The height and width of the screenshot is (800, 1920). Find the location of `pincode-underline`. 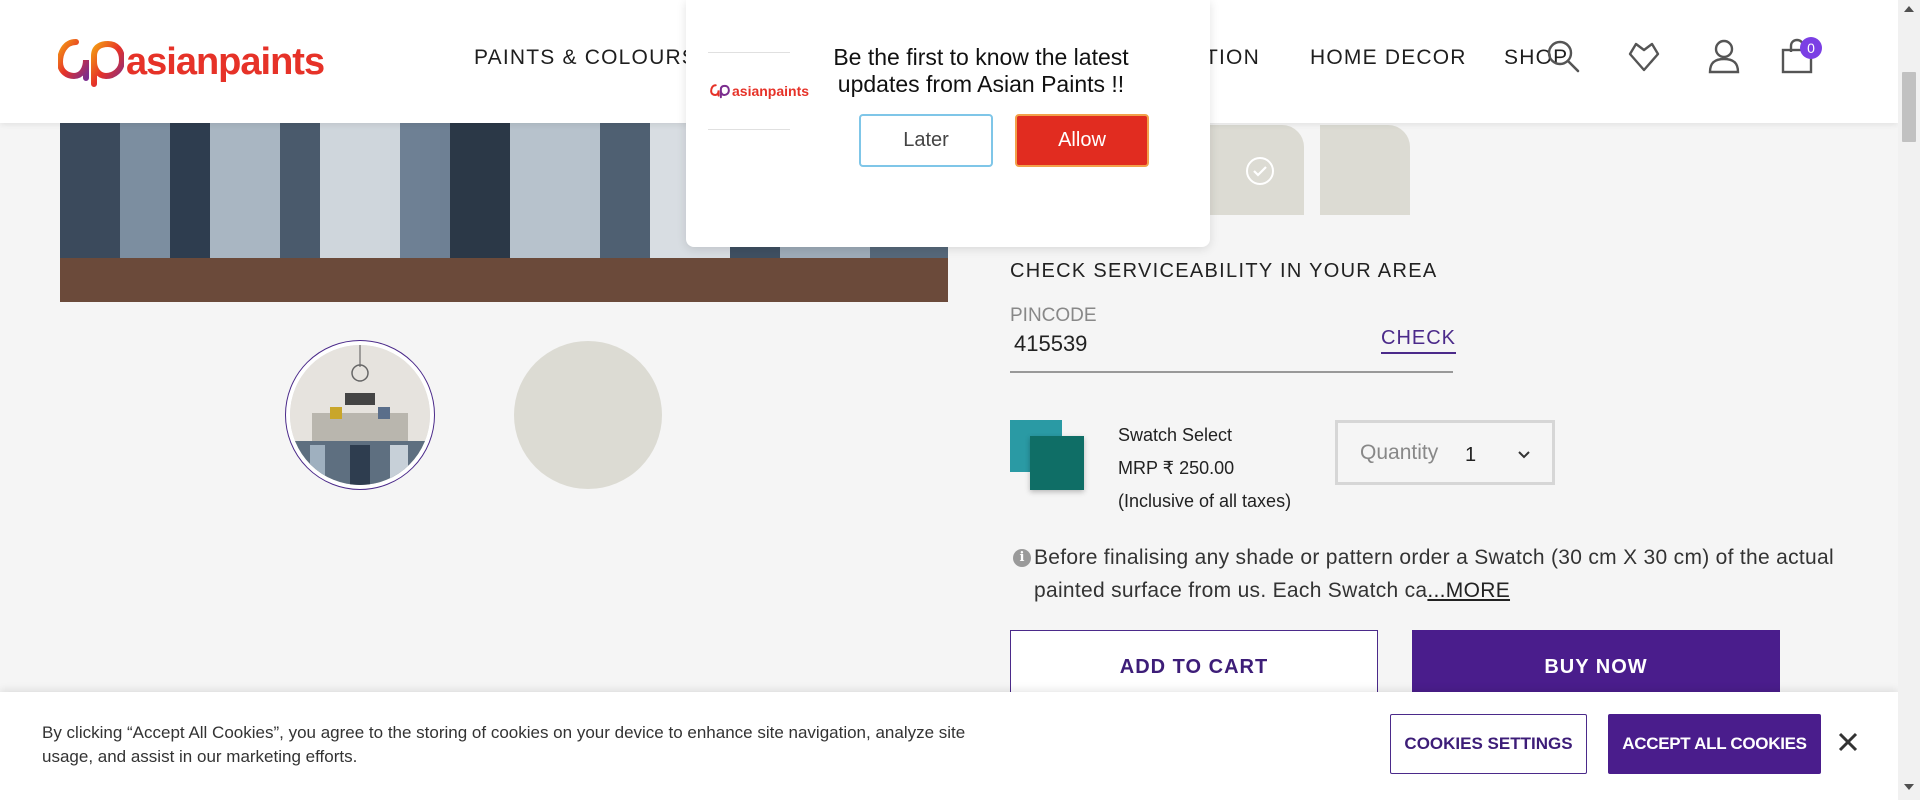

pincode-underline is located at coordinates (1231, 372).